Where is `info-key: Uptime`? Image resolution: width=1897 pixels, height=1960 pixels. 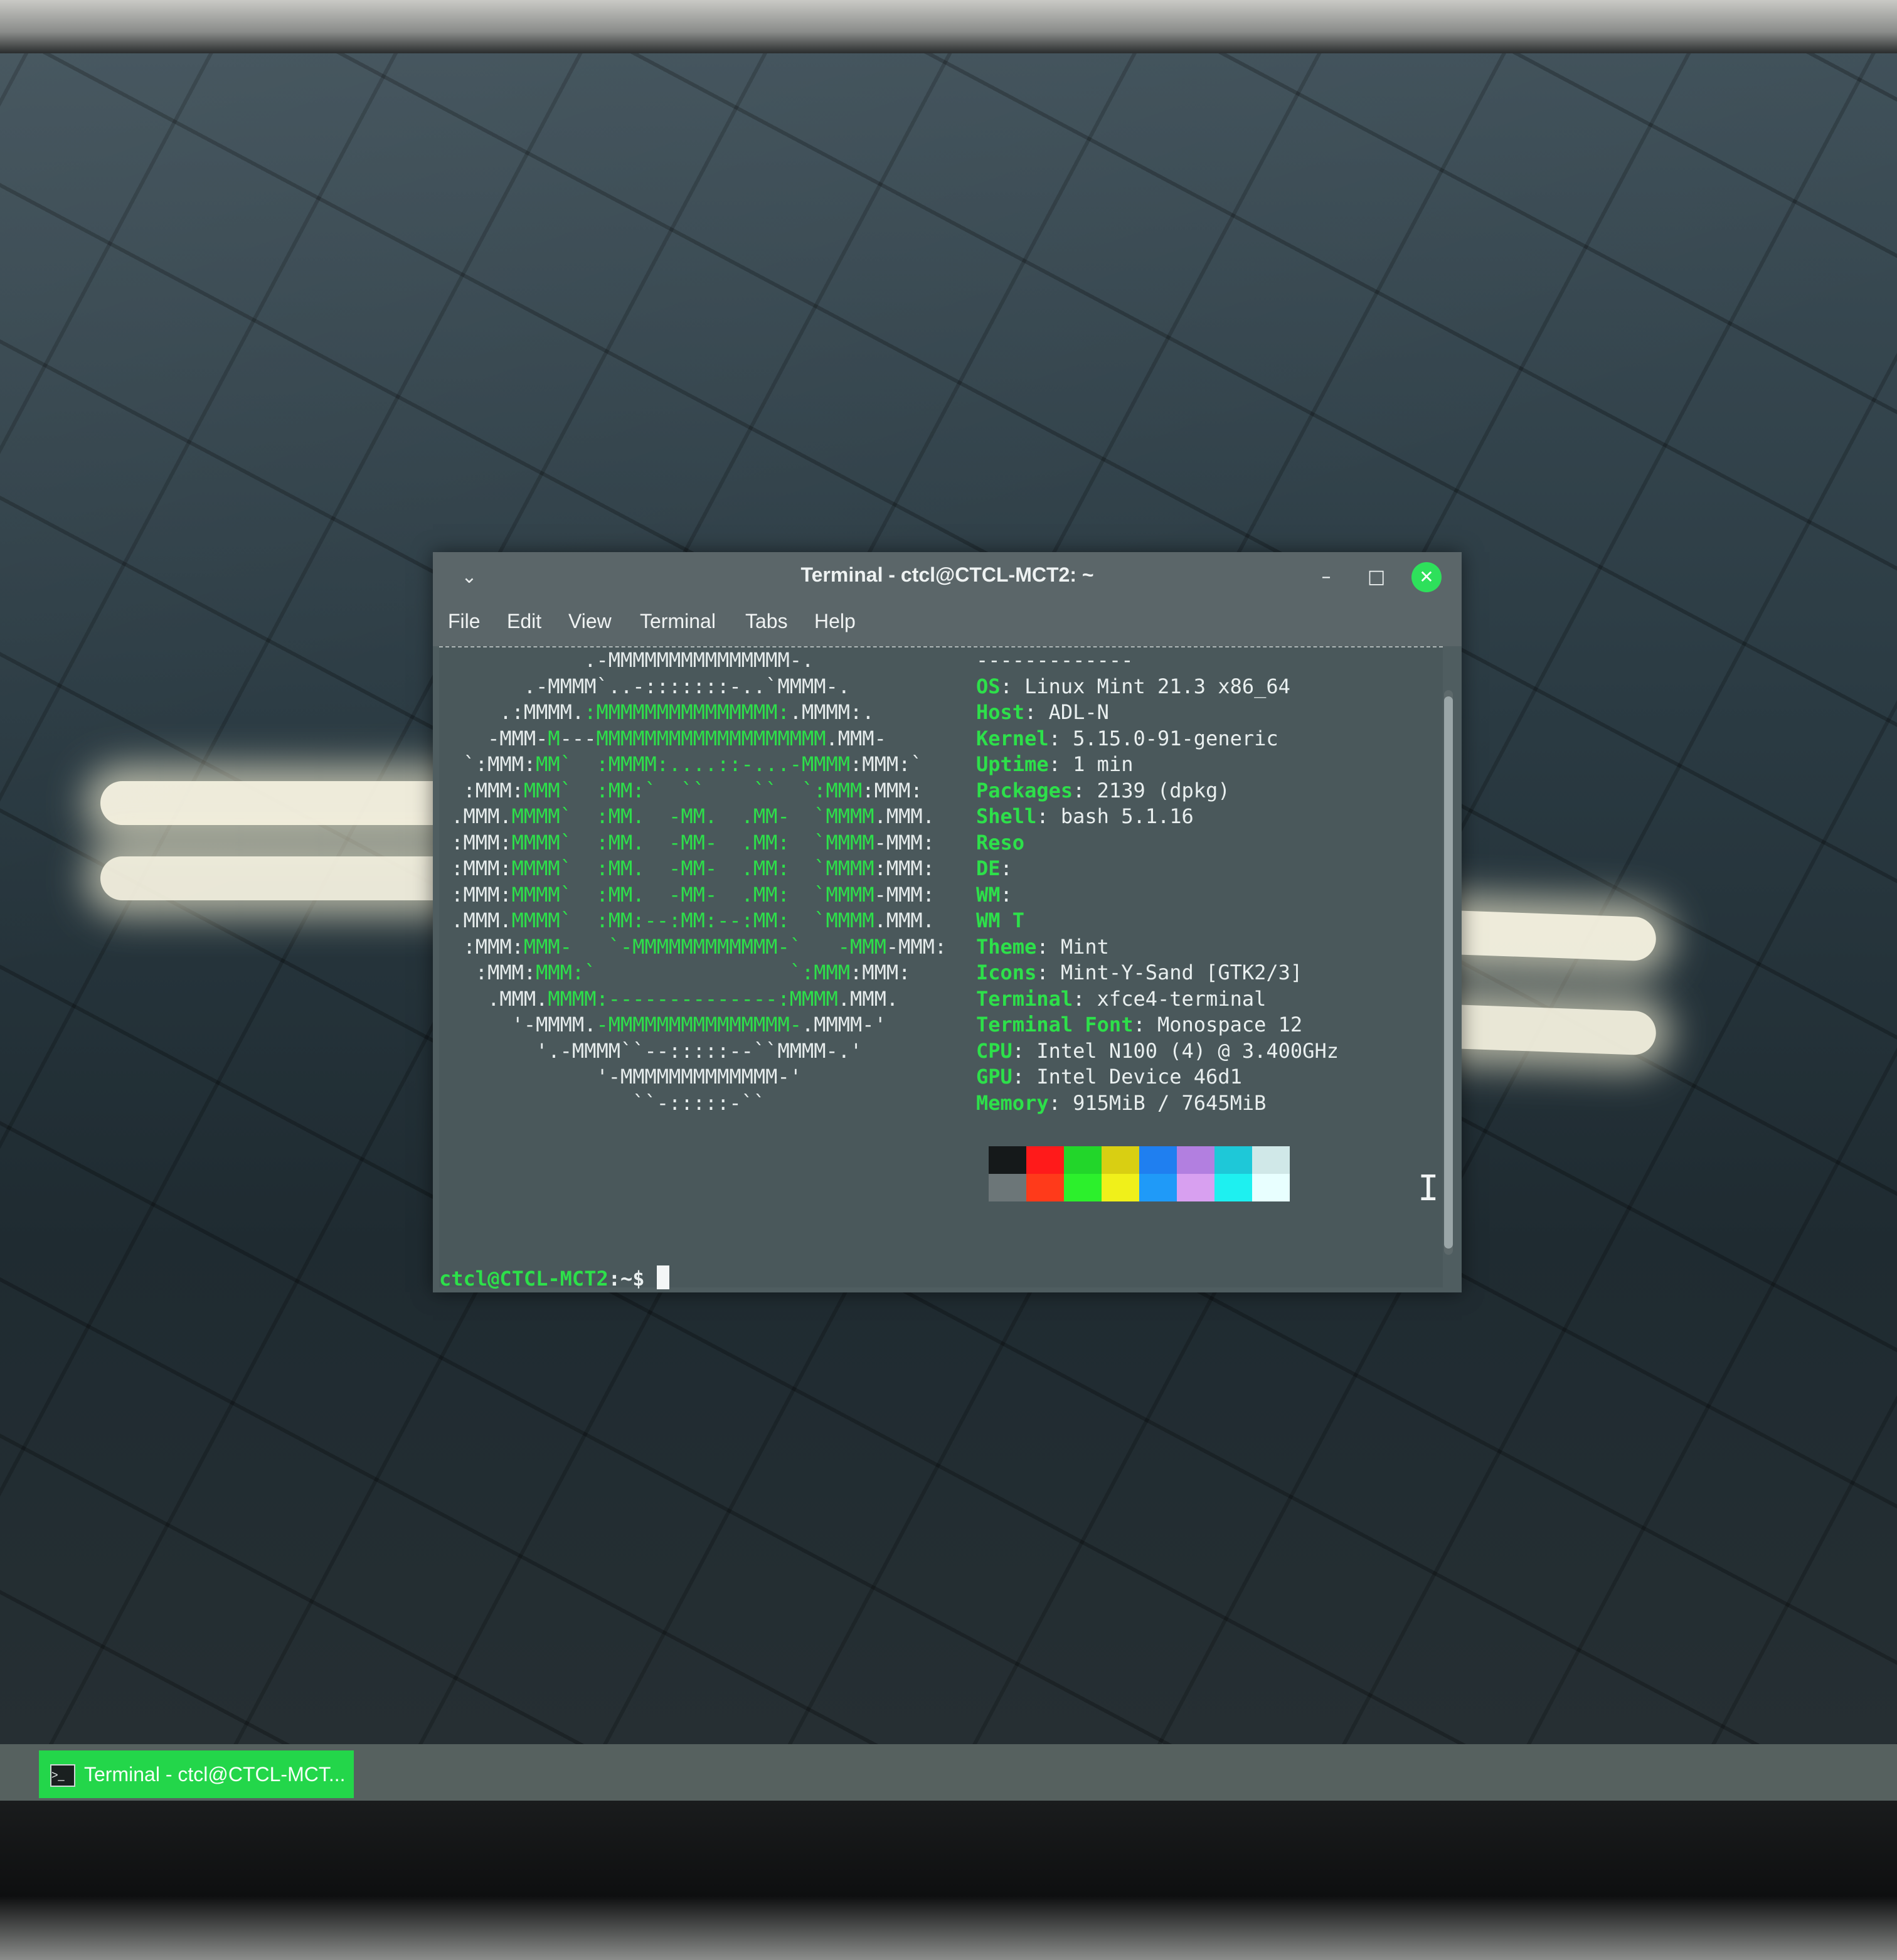
info-key: Uptime is located at coordinates (1012, 764).